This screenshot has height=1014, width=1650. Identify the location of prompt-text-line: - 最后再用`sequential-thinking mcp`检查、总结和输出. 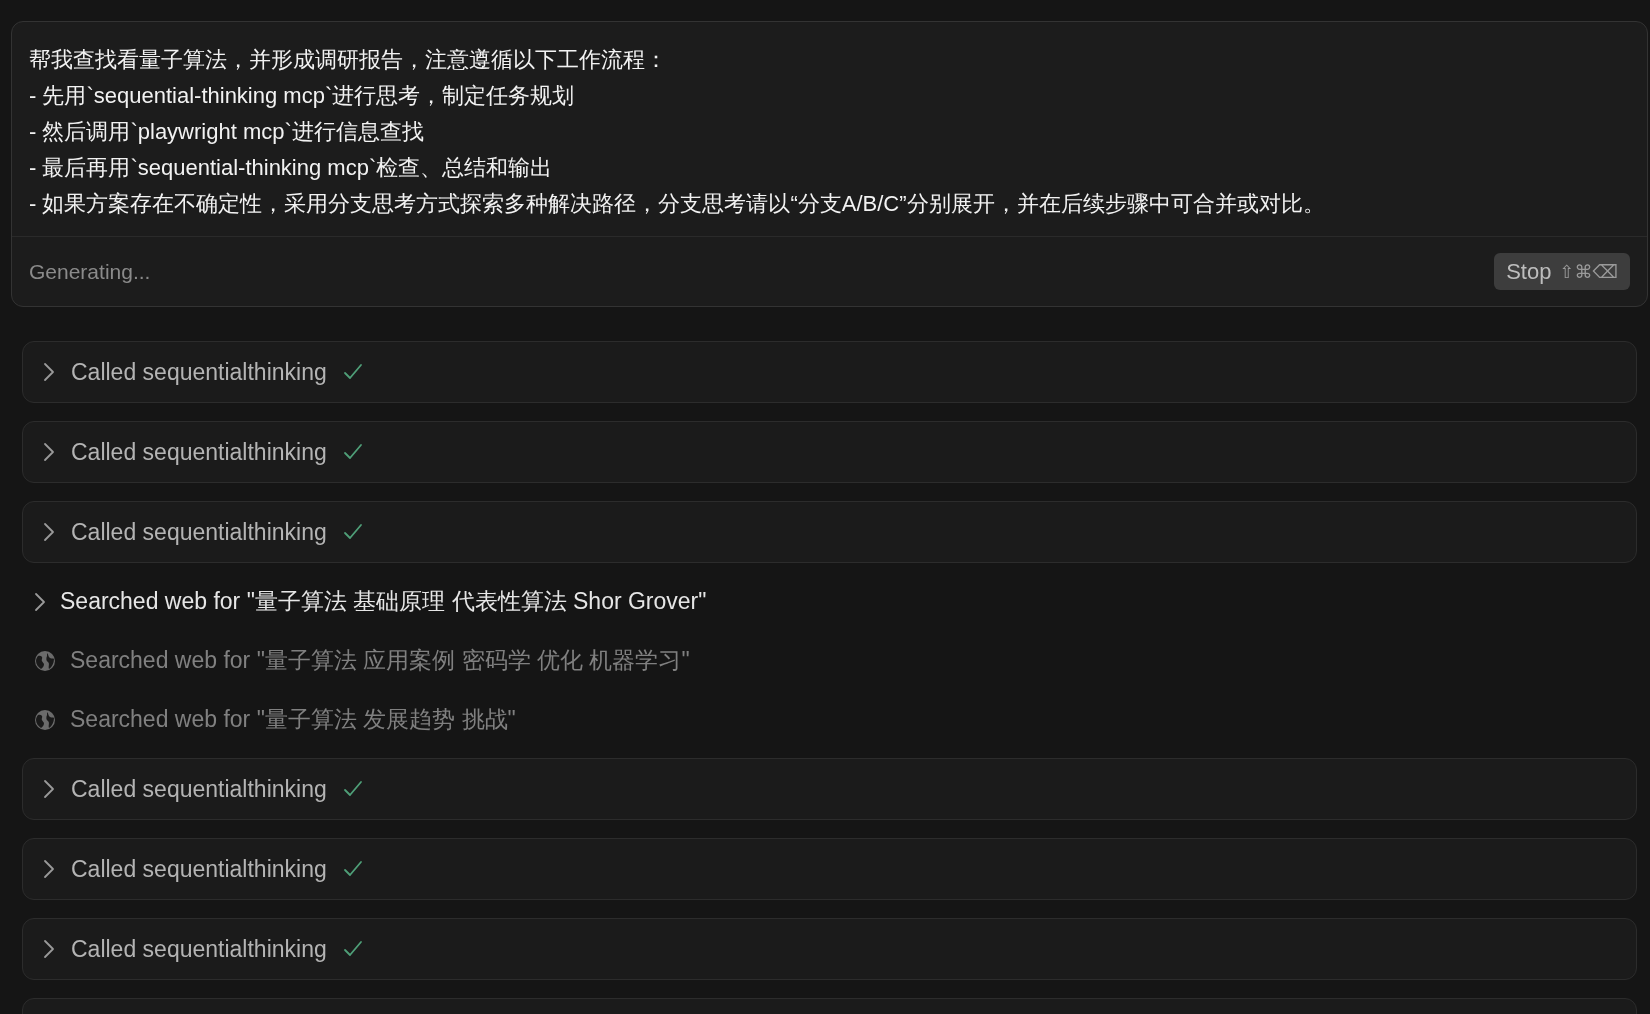
(291, 168).